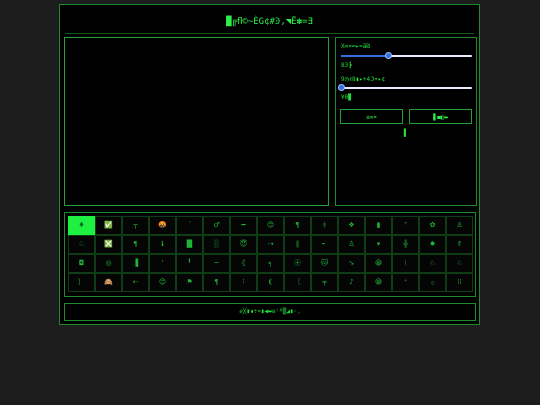 The image size is (540, 405). I want to click on glyph-cell: 🙈, so click(108, 282).